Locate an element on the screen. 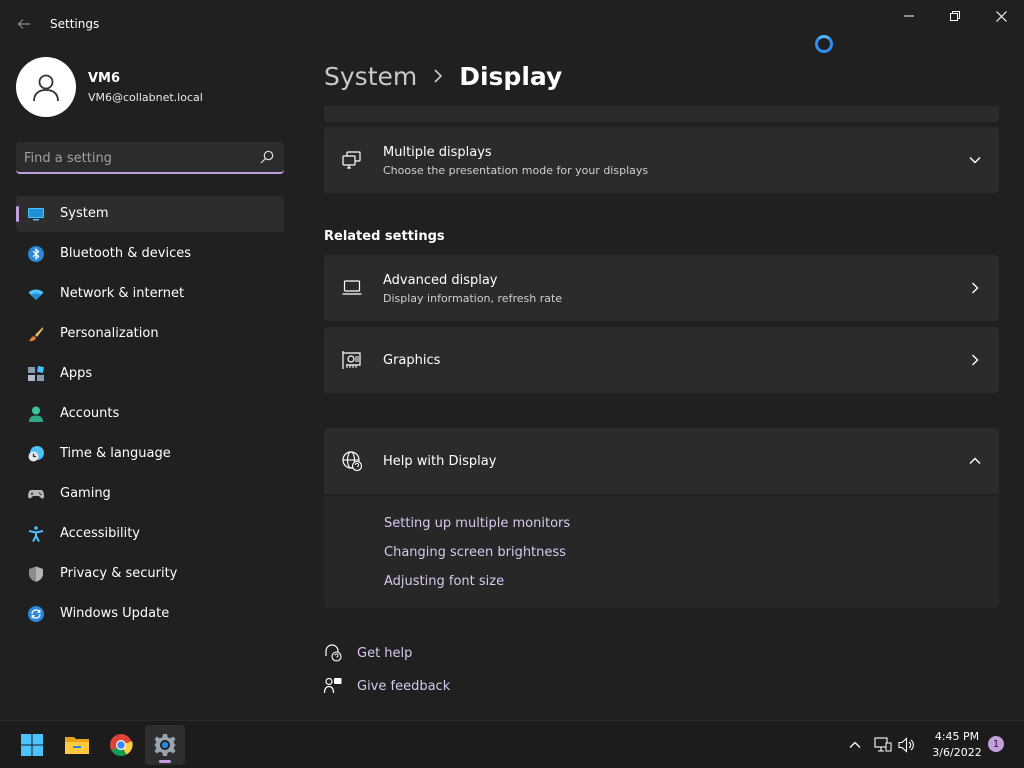 The height and width of the screenshot is (768, 1024). card-title: Help with Display is located at coordinates (440, 461).